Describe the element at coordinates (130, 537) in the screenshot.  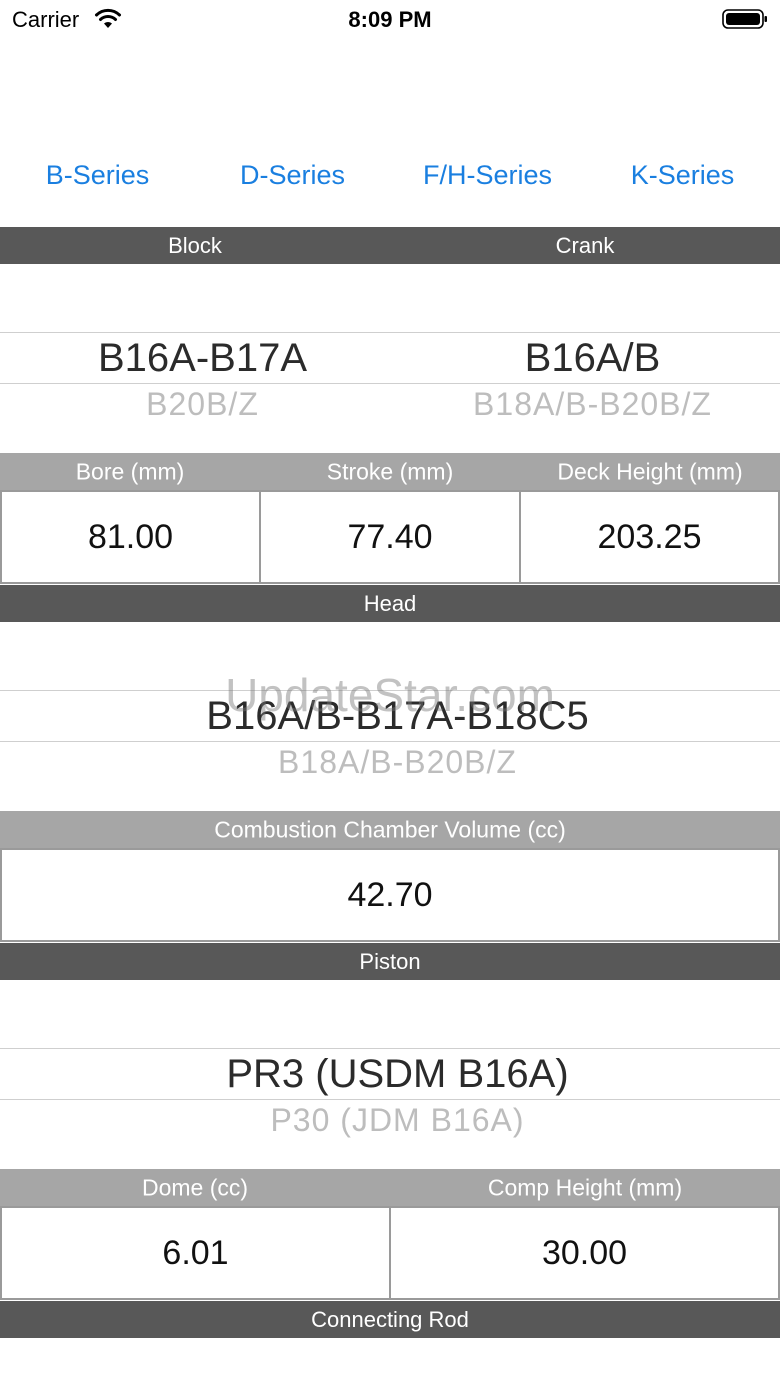
I see `bore-field: 81.00` at that location.